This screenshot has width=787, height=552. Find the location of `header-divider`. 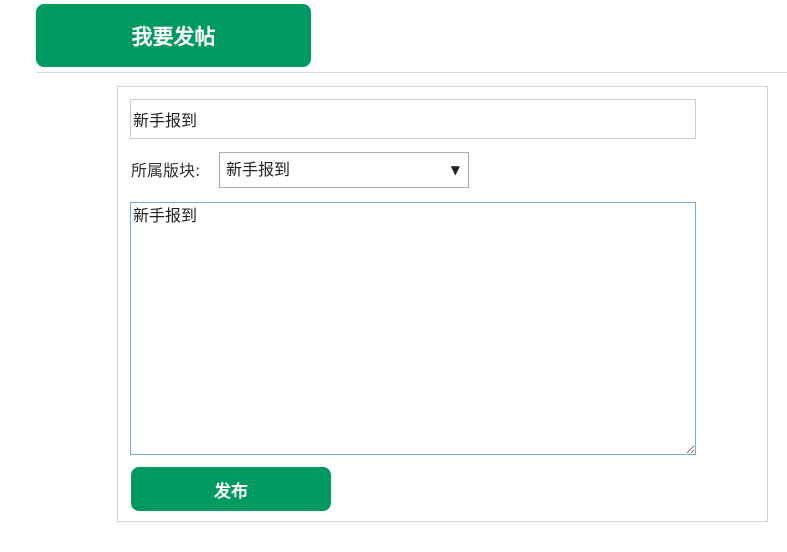

header-divider is located at coordinates (411, 72).